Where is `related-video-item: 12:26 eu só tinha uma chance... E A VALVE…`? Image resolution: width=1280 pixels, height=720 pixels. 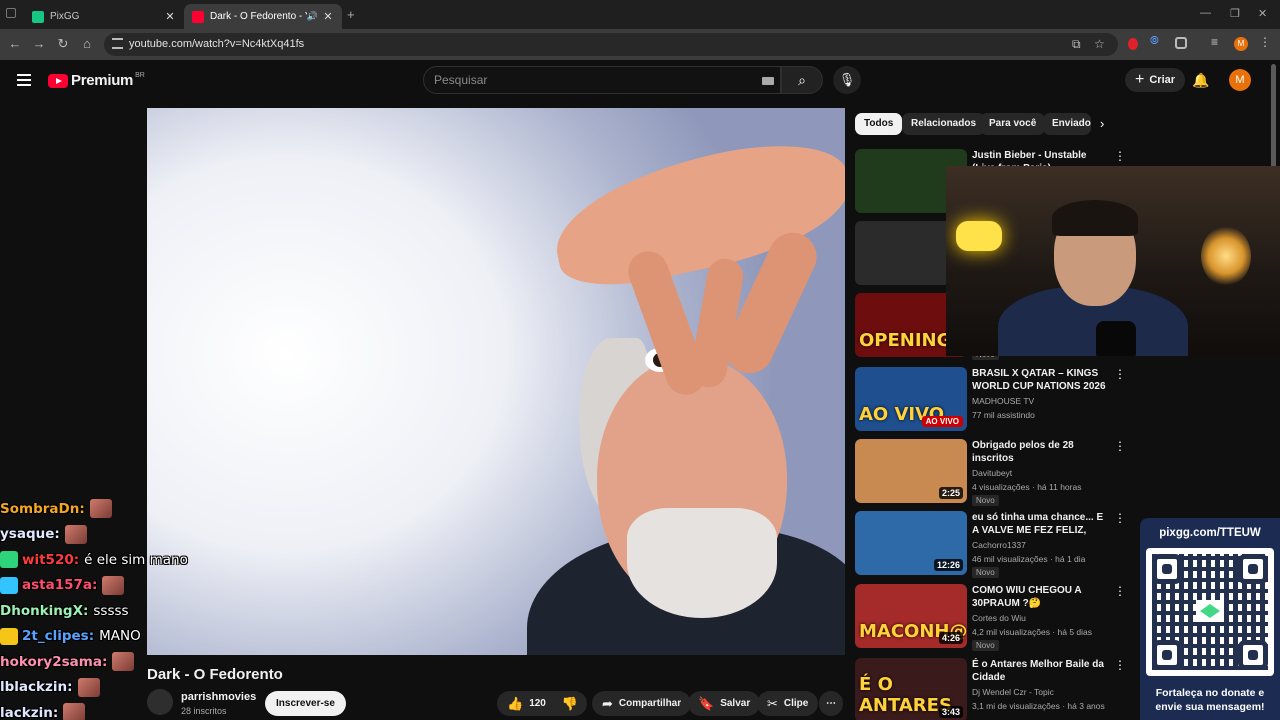
related-video-item: 12:26 eu só tinha uma chance... E A VALVE… is located at coordinates (995, 544).